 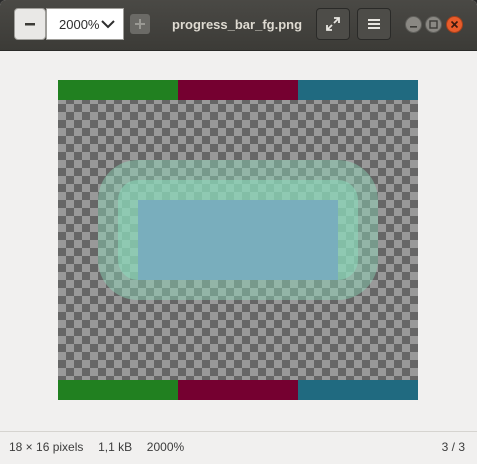 I want to click on bottom-stripe-teal, so click(x=358, y=390).